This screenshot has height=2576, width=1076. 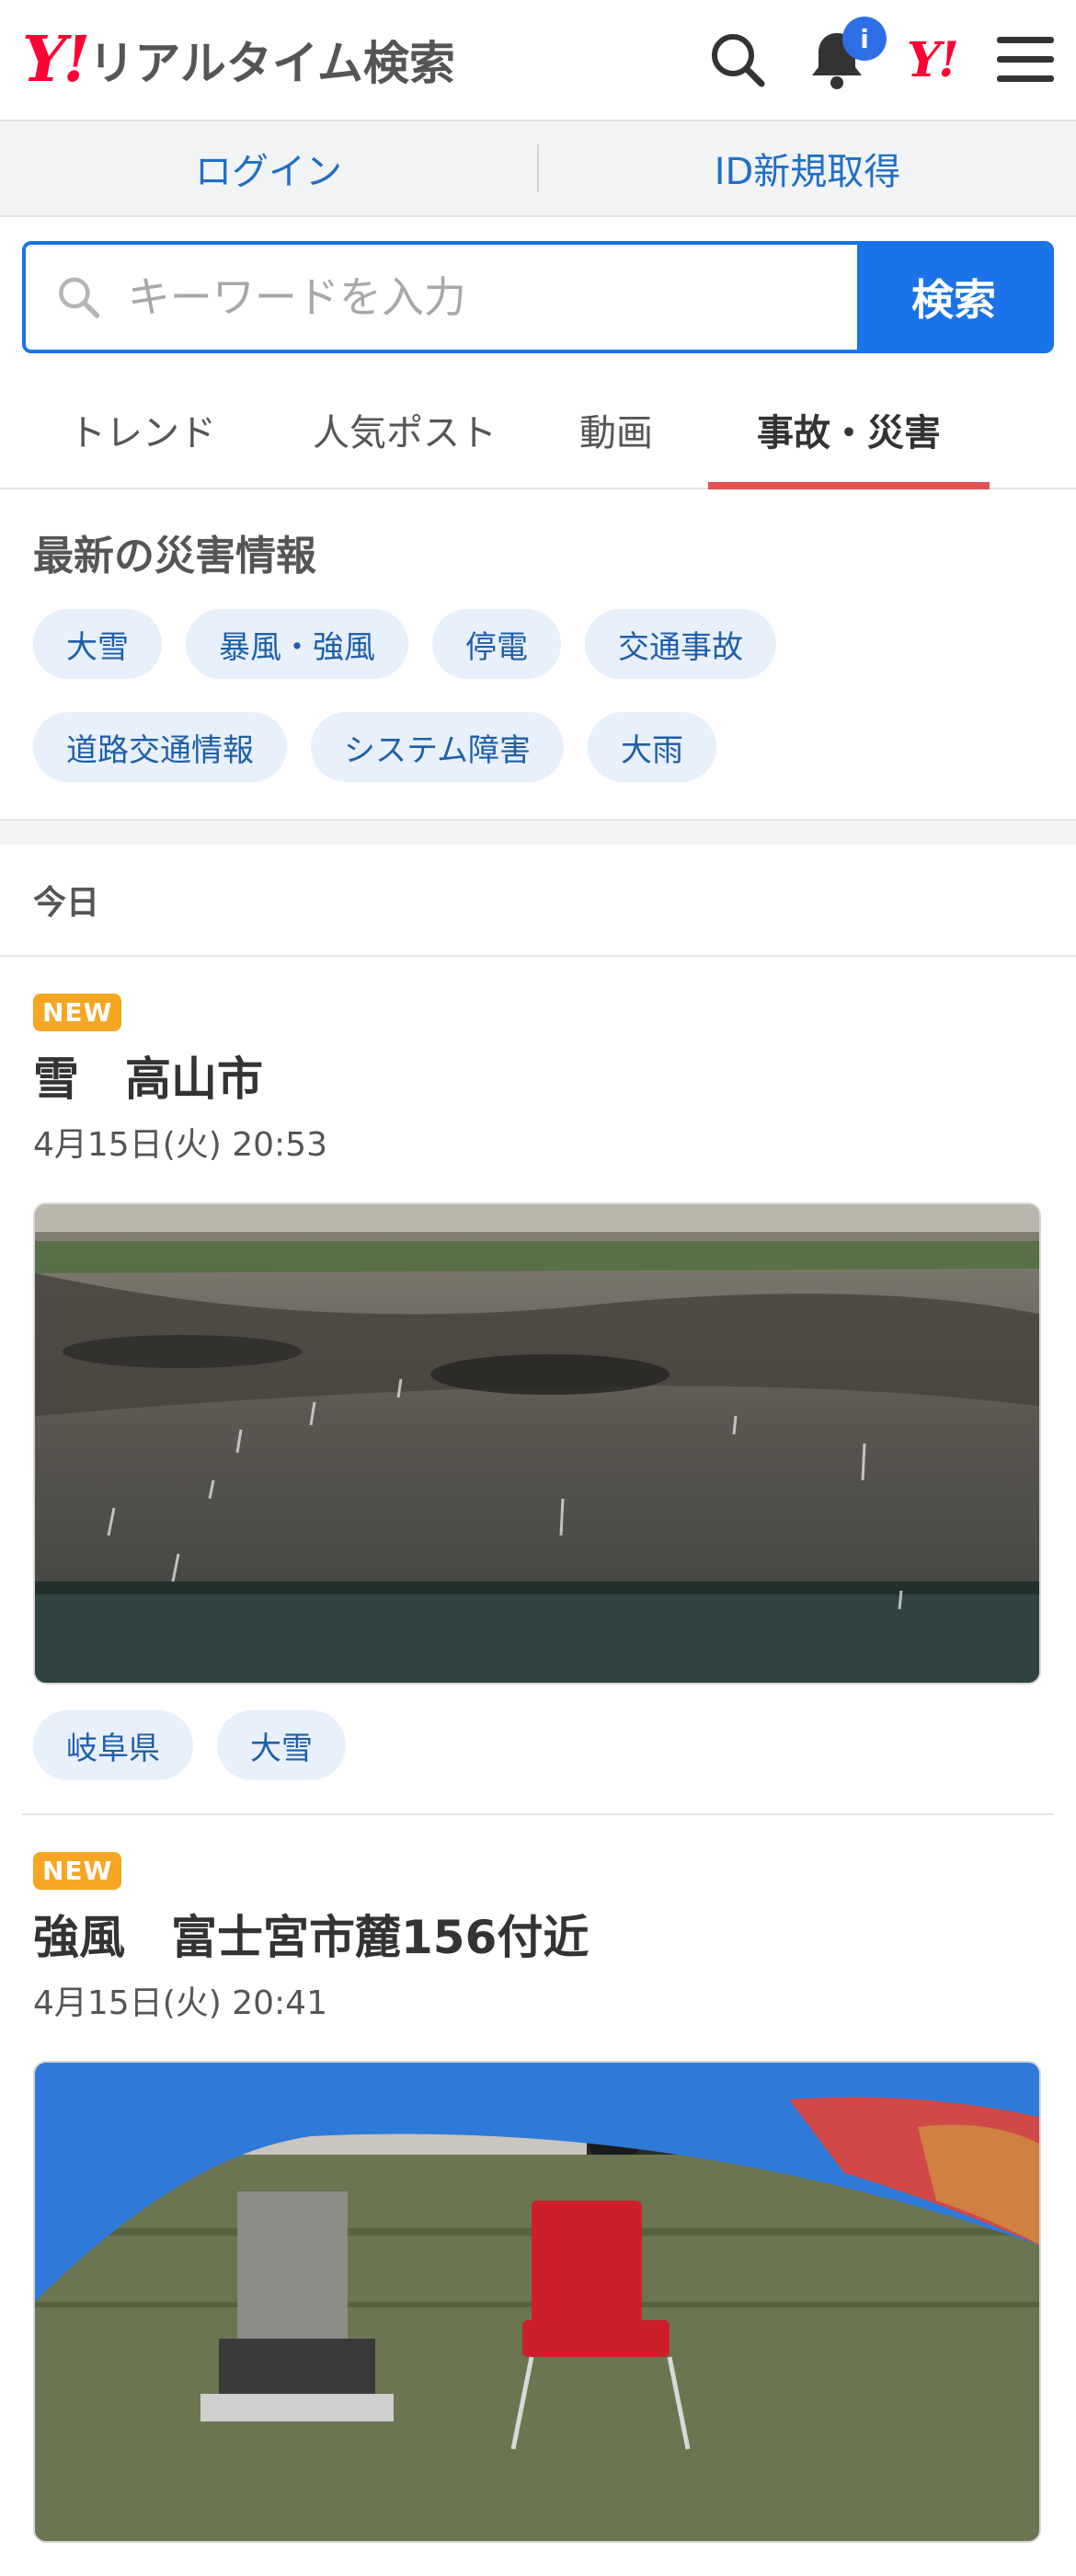 I want to click on login-link: ログイン, so click(x=268, y=168).